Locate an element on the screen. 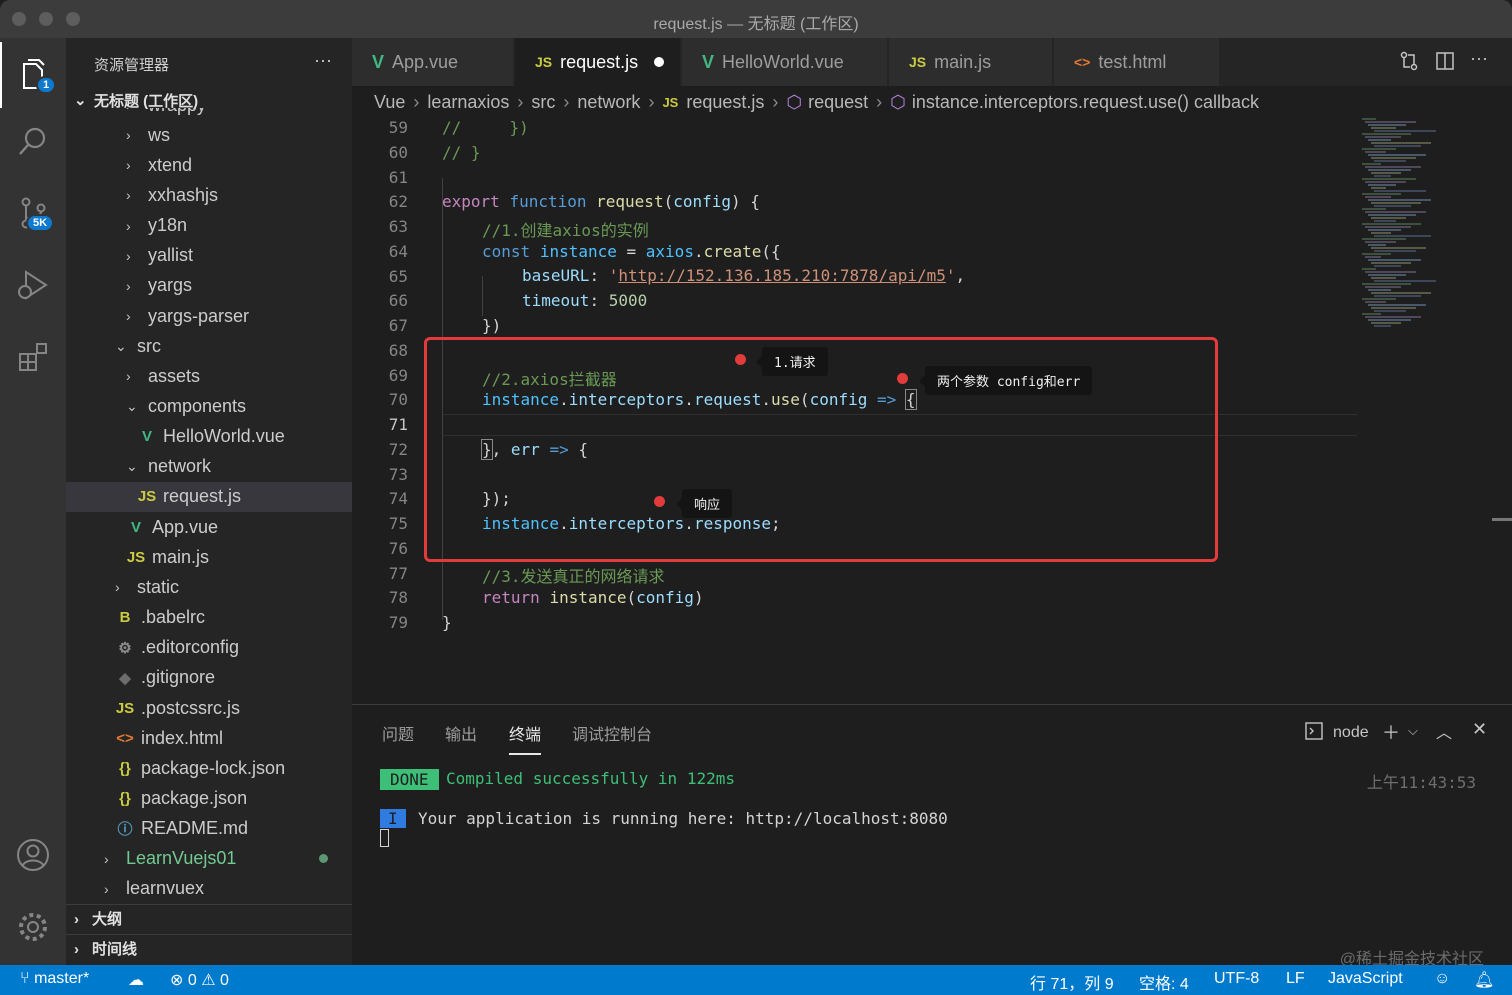 The height and width of the screenshot is (995, 1512). close-panel-icon: ✕ is located at coordinates (1479, 729).